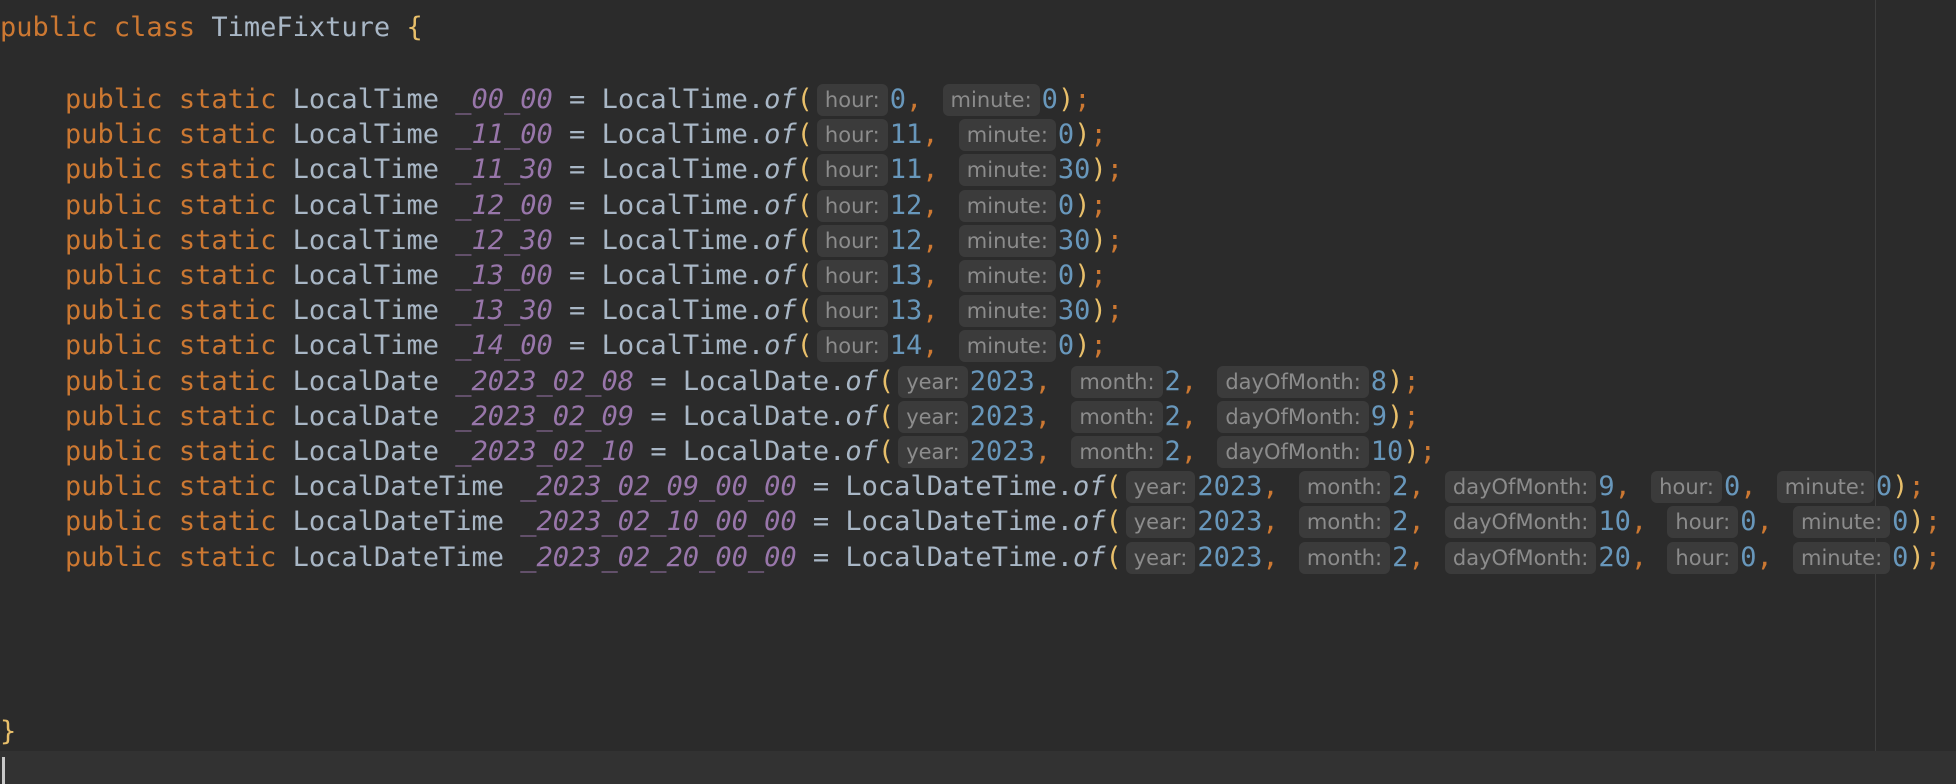 This screenshot has height=784, width=1956. Describe the element at coordinates (301, 27) in the screenshot. I see `class-name: TimeFixture` at that location.